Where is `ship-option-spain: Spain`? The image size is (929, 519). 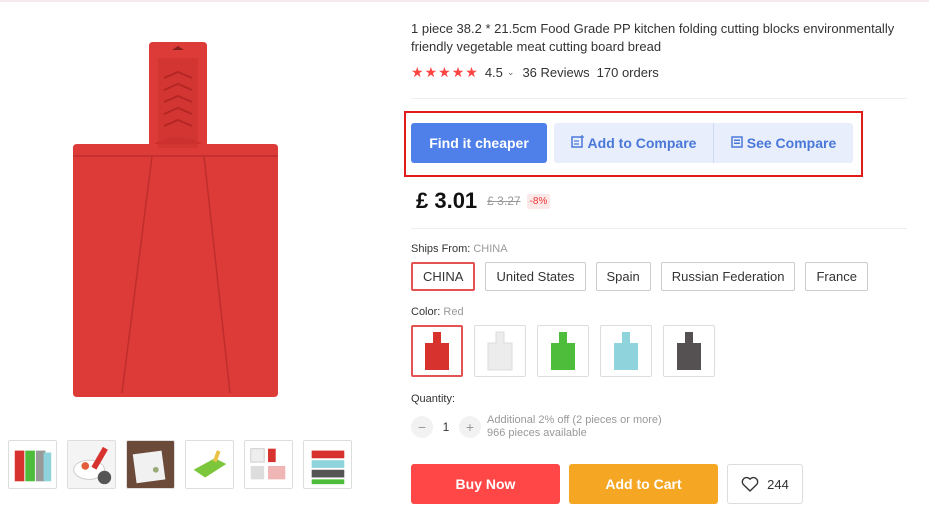 ship-option-spain: Spain is located at coordinates (623, 276).